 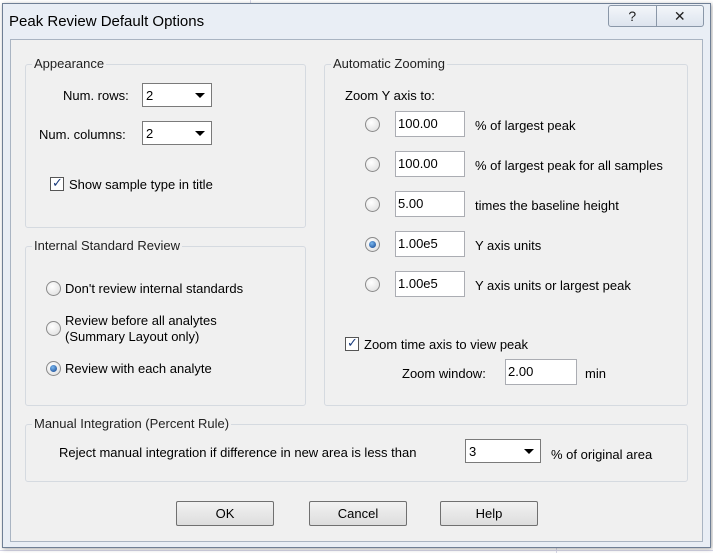 What do you see at coordinates (595, 373) in the screenshot?
I see `zoom-window-unit: min` at bounding box center [595, 373].